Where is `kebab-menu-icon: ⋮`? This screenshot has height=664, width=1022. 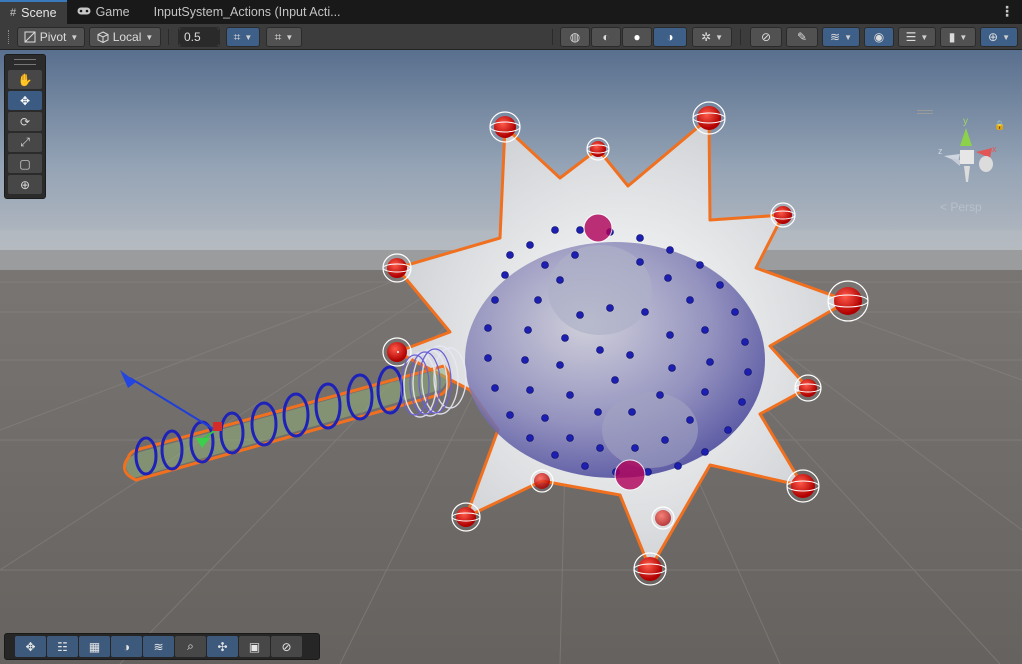 kebab-menu-icon: ⋮ is located at coordinates (1007, 11).